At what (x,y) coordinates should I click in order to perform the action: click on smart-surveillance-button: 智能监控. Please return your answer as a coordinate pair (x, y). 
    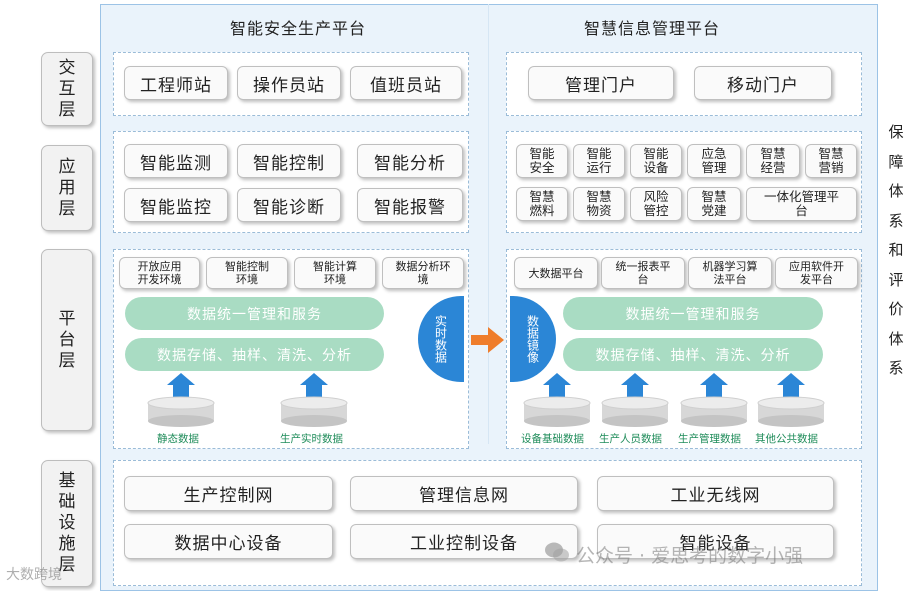
    Looking at the image, I should click on (176, 205).